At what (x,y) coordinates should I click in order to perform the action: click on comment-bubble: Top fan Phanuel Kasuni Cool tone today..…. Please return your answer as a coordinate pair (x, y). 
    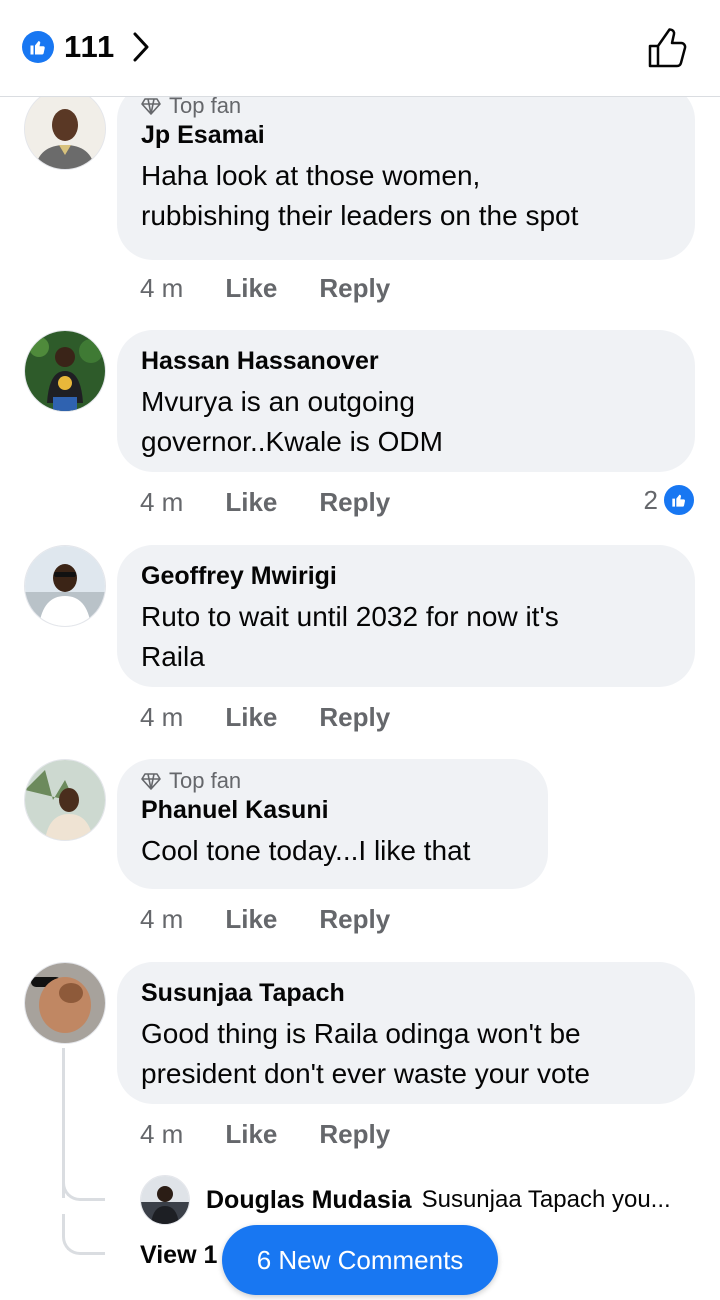
    Looking at the image, I should click on (332, 824).